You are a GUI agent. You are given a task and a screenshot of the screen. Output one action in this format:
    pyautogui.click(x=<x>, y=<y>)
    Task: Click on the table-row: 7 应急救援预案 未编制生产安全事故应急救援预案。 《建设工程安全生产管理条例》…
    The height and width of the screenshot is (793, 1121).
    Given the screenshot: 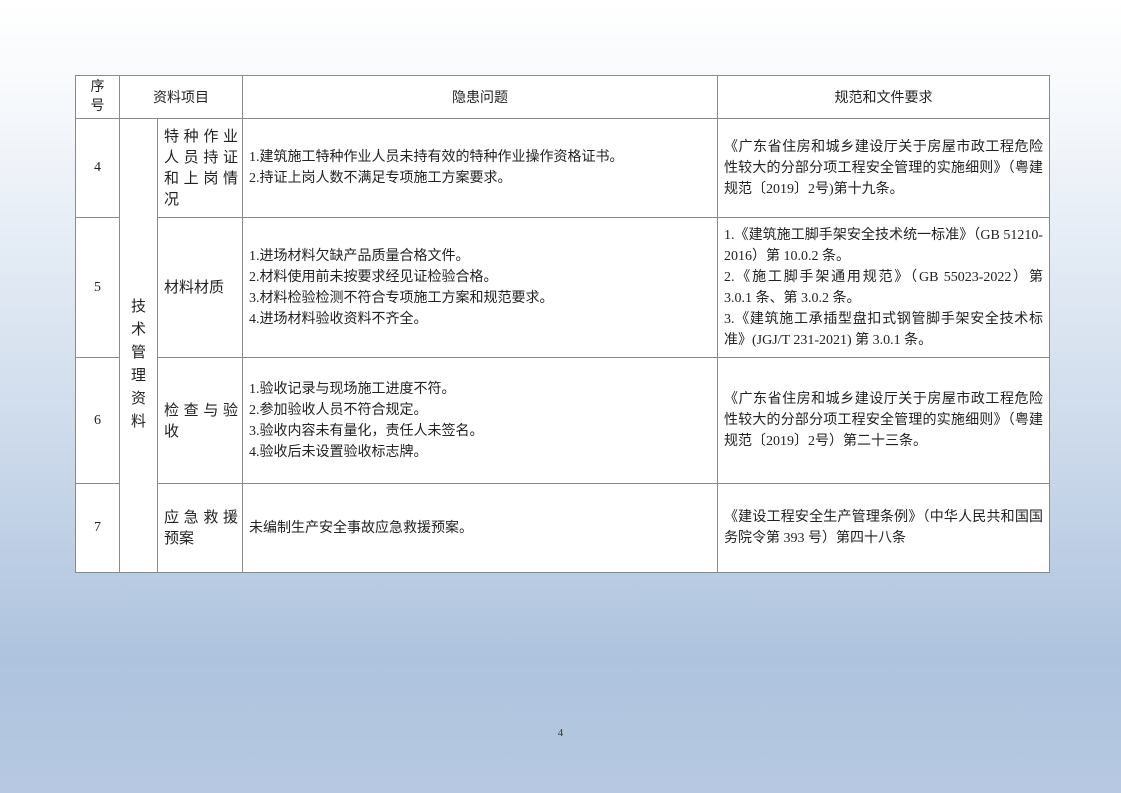 What is the action you would take?
    pyautogui.click(x=562, y=528)
    